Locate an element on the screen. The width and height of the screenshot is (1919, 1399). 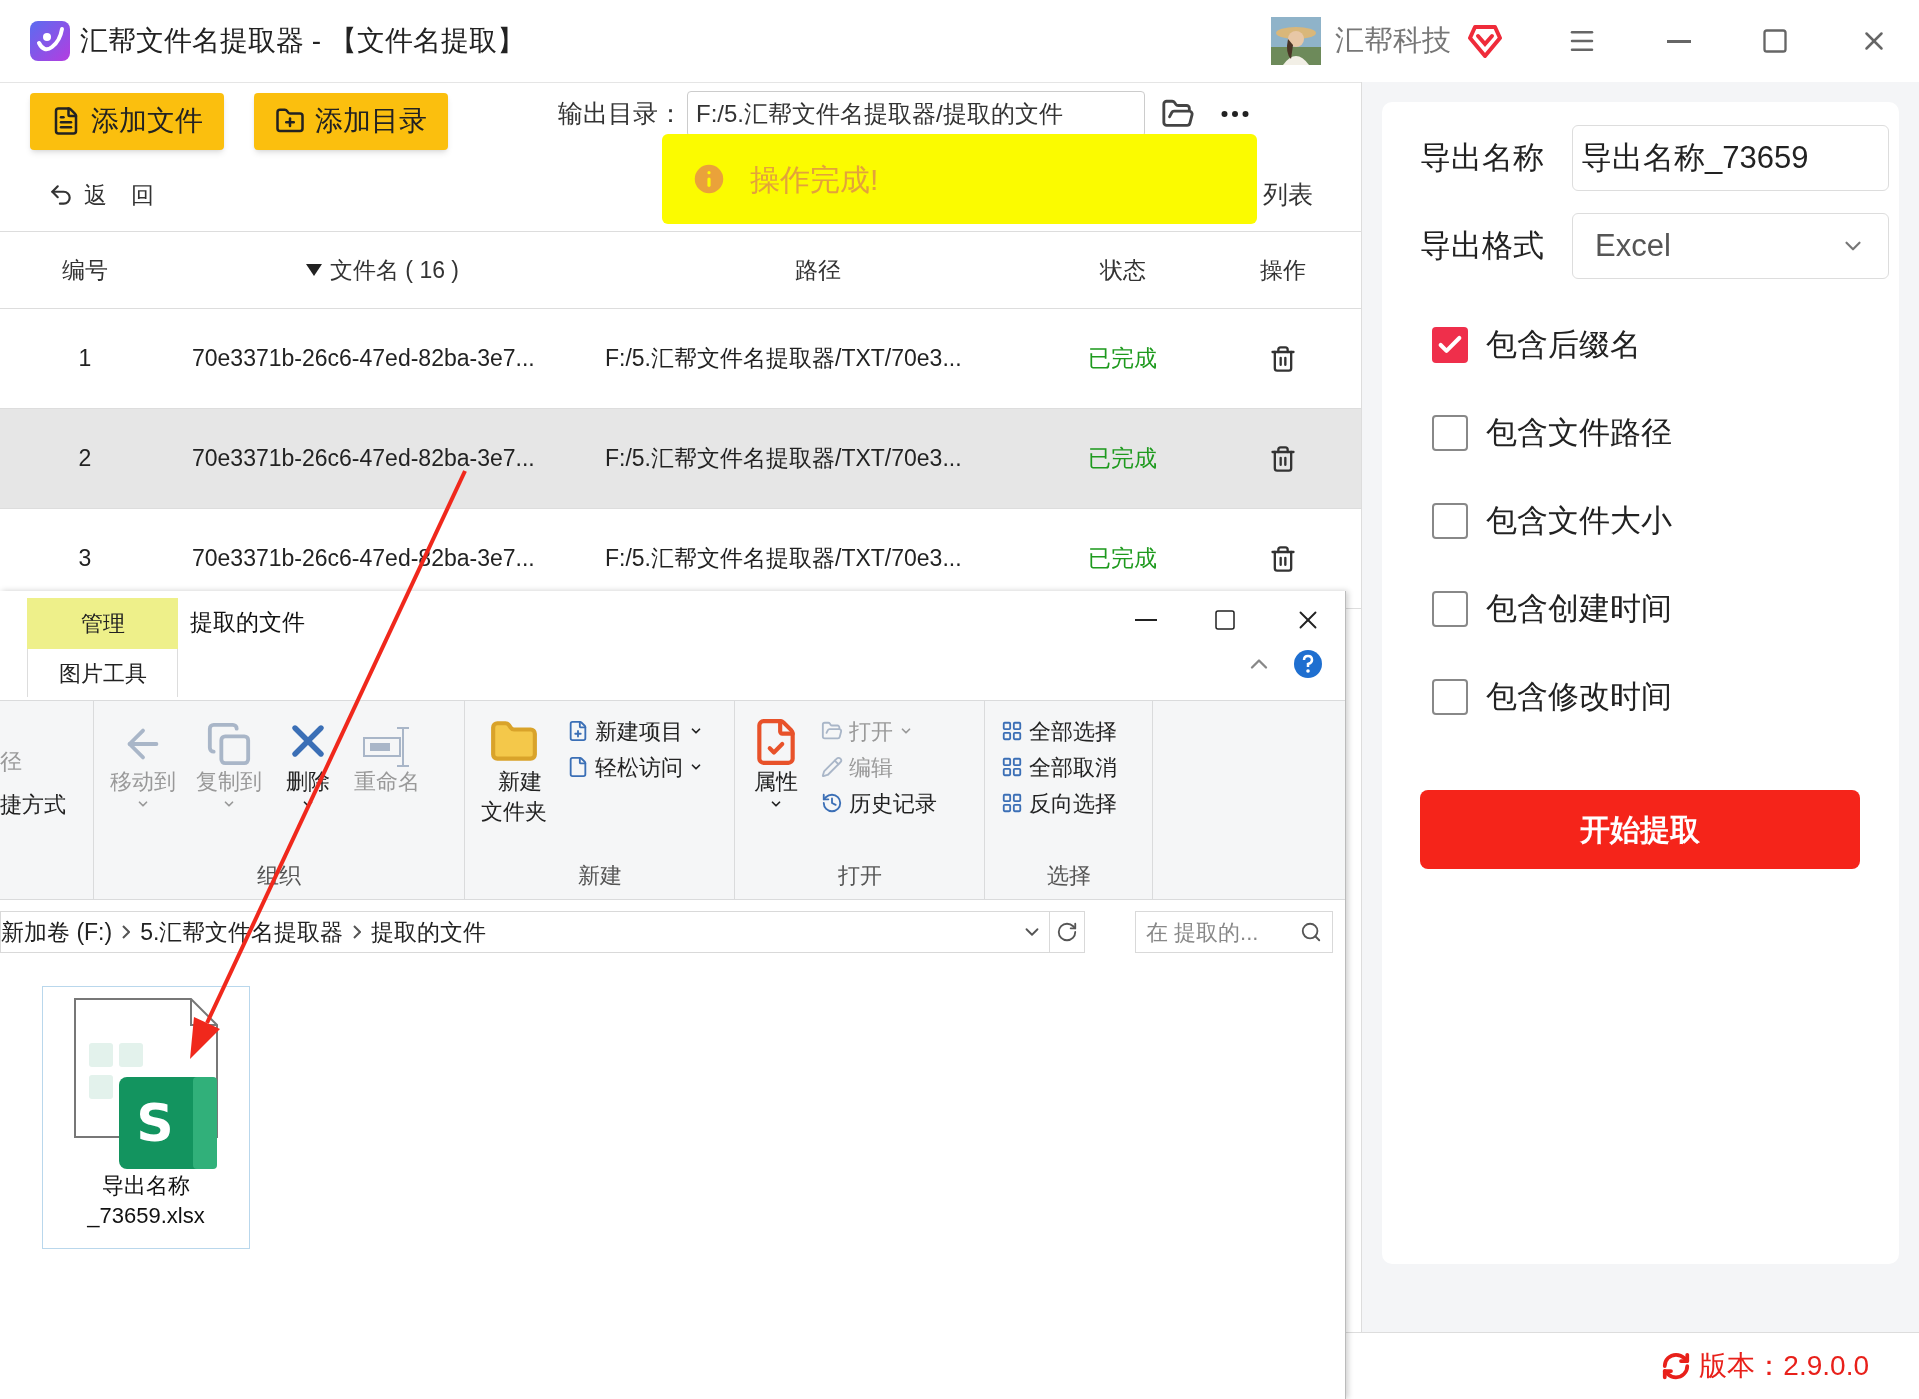
back-button: 返 回 is located at coordinates (101, 195).